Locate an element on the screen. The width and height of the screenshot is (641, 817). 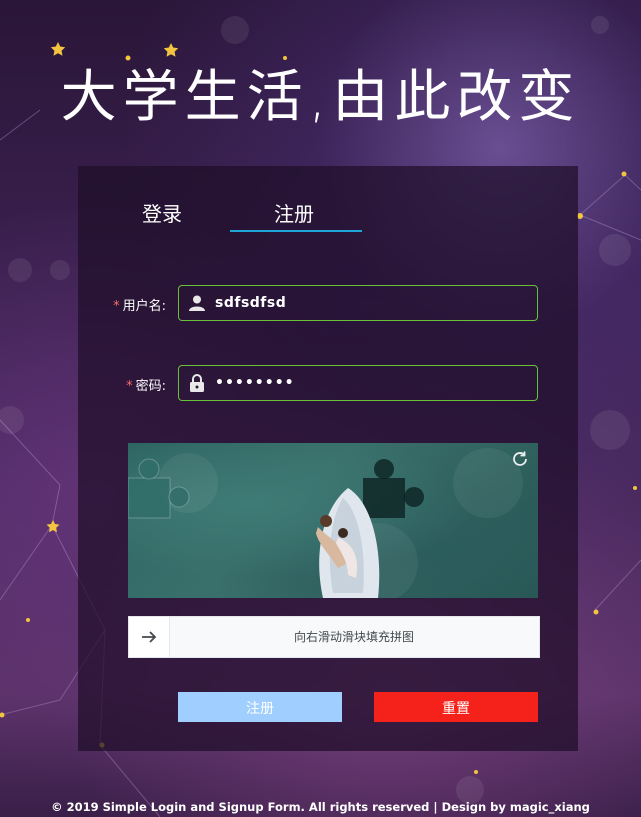
slider-handle is located at coordinates (149, 637).